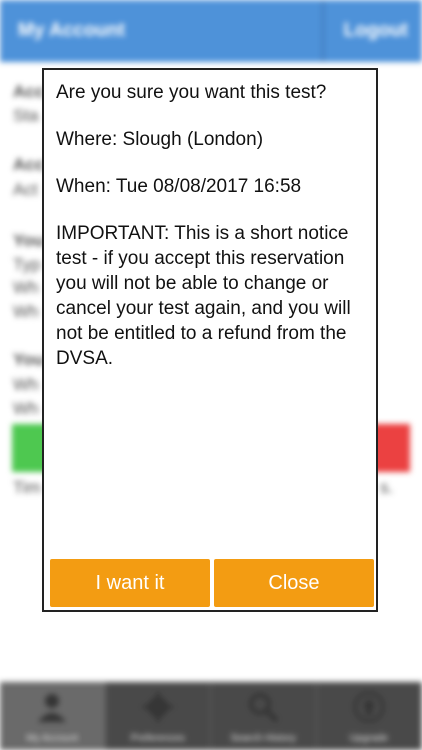 The height and width of the screenshot is (750, 422). I want to click on dialog-when: When: Tue 08/08/2017 16:58, so click(179, 186).